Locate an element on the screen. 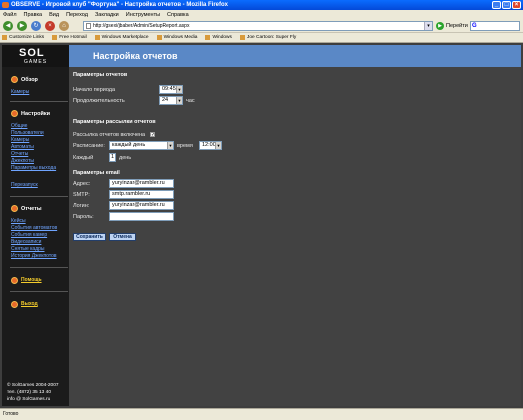 This screenshot has height=420, width=523. menu-edit: Правка is located at coordinates (33, 15).